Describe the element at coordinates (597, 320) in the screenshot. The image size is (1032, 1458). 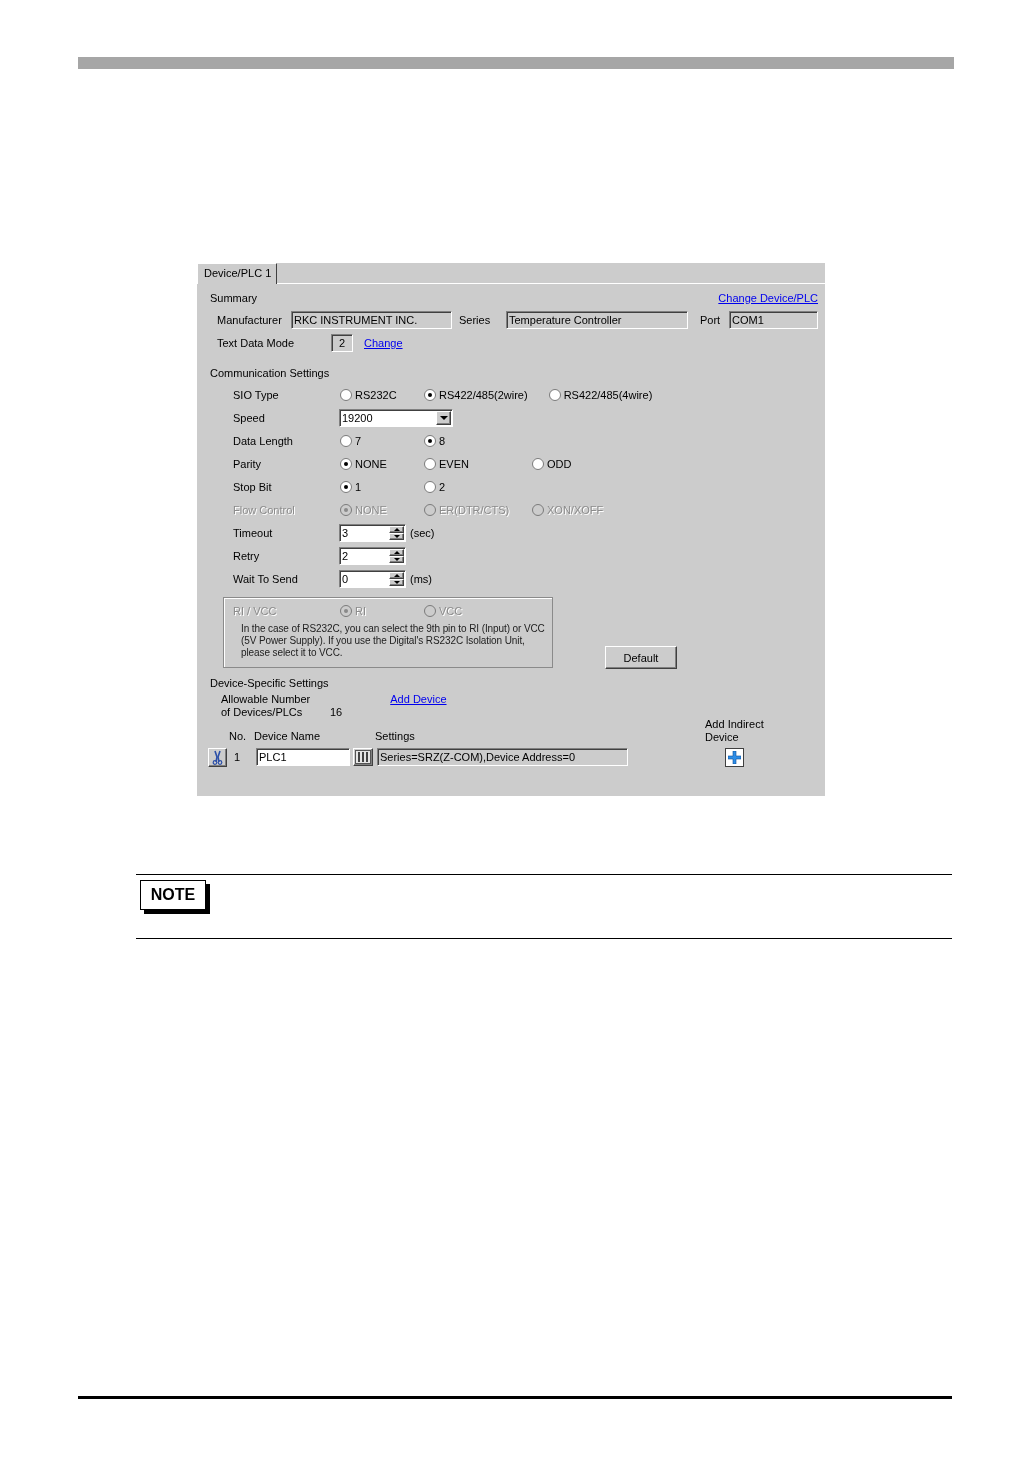
I see `text-field: Temperature Controller` at that location.